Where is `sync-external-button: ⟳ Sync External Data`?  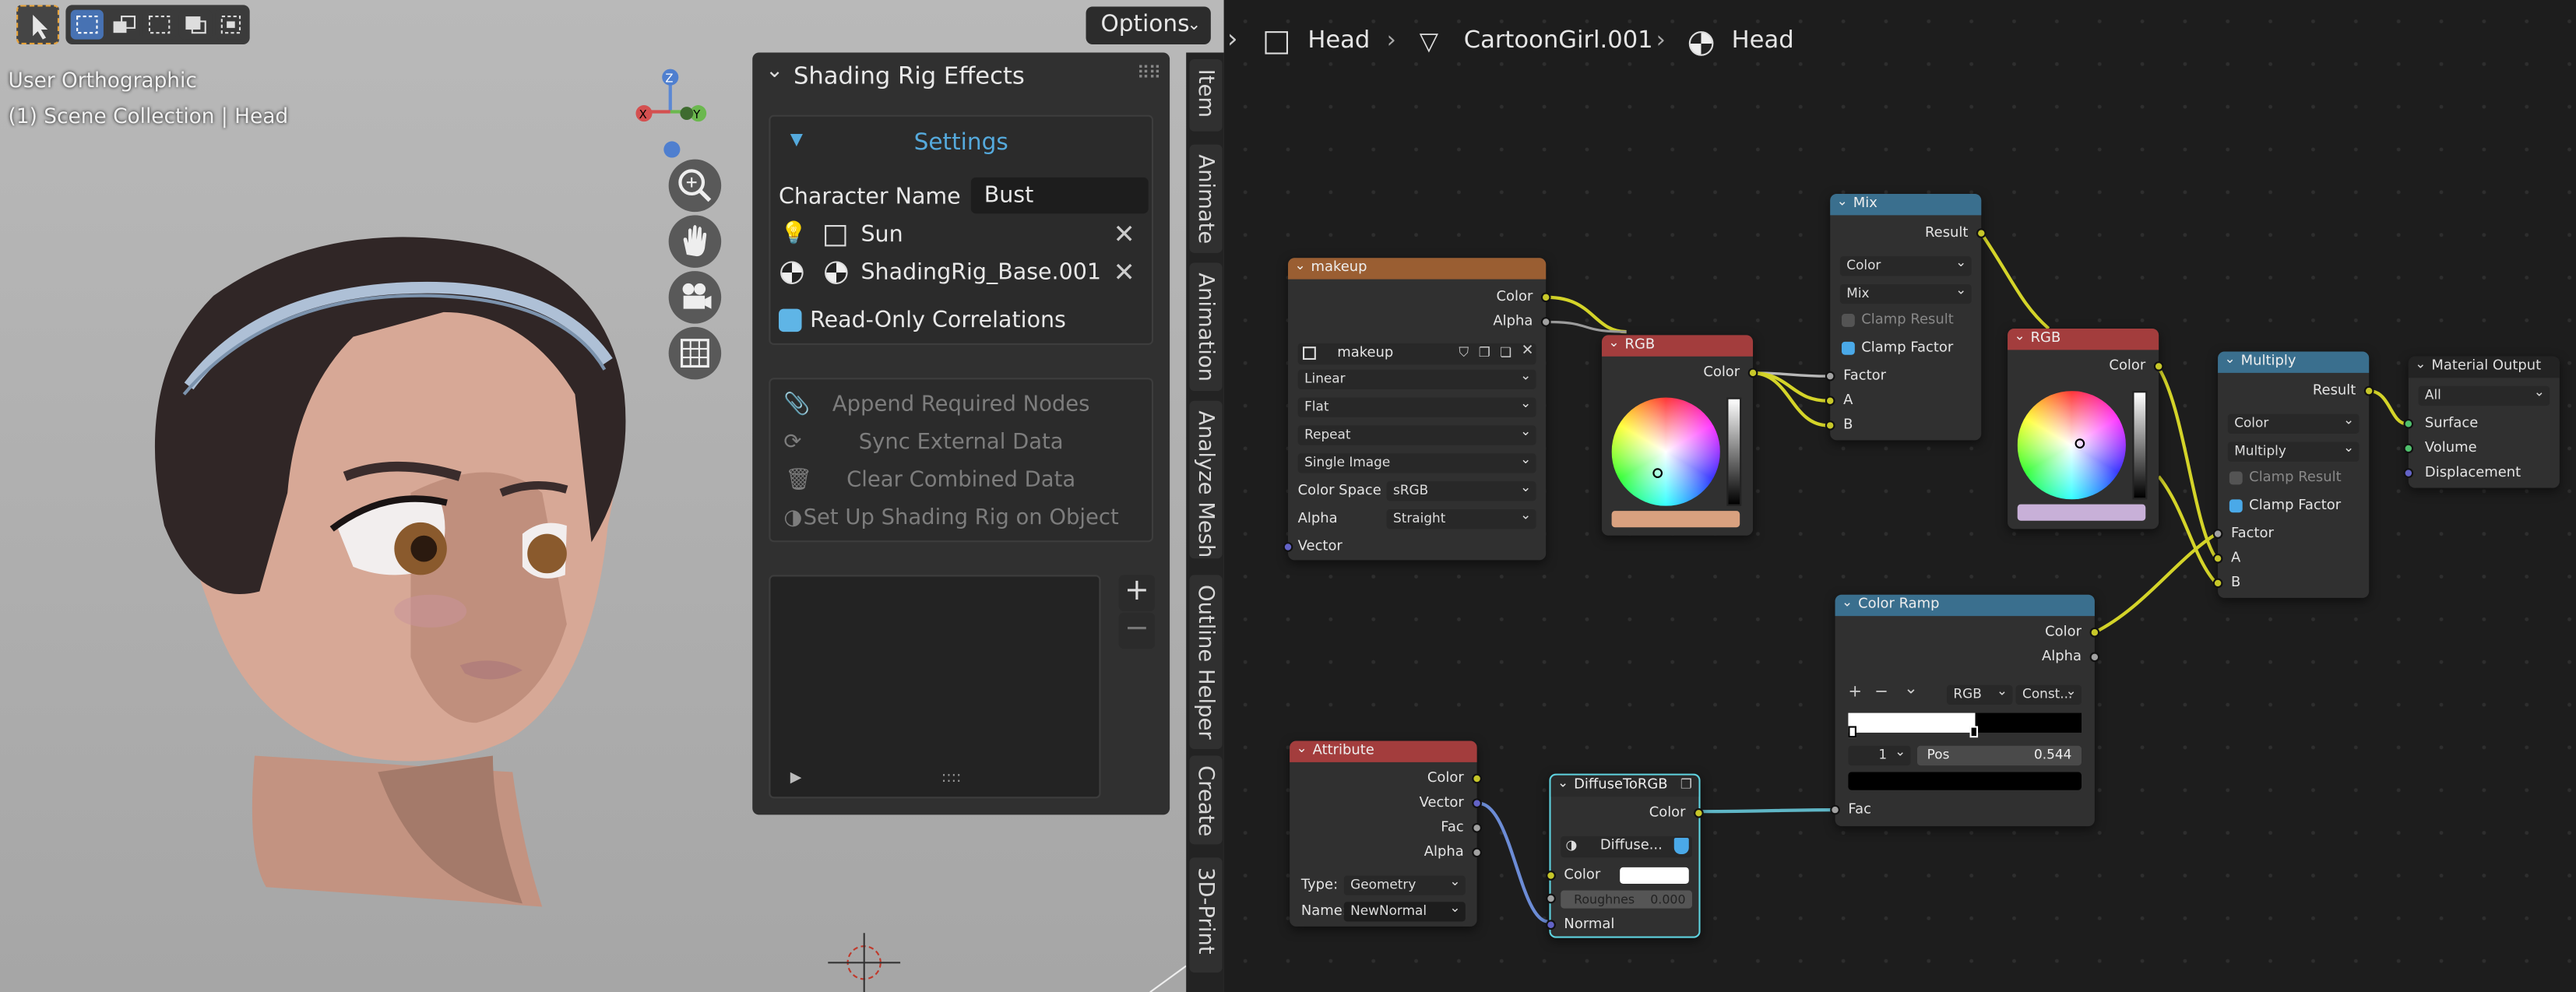 sync-external-button: ⟳ Sync External Data is located at coordinates (960, 443).